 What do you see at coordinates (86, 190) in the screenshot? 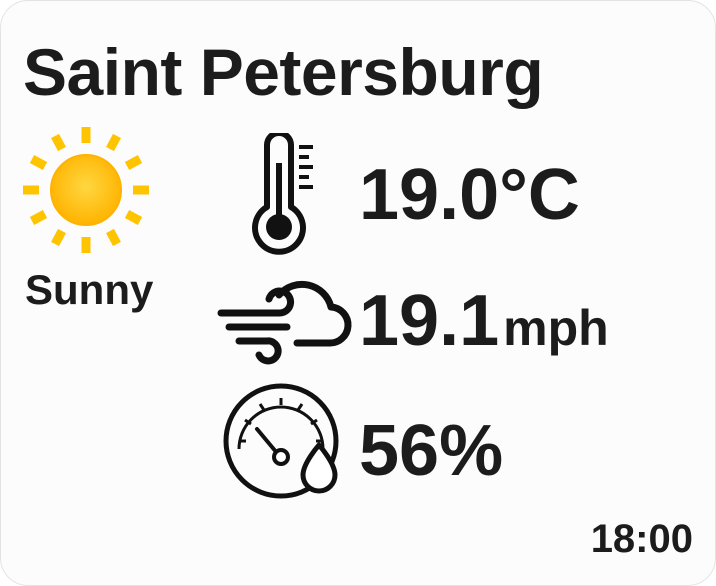
I see `sun-icon` at bounding box center [86, 190].